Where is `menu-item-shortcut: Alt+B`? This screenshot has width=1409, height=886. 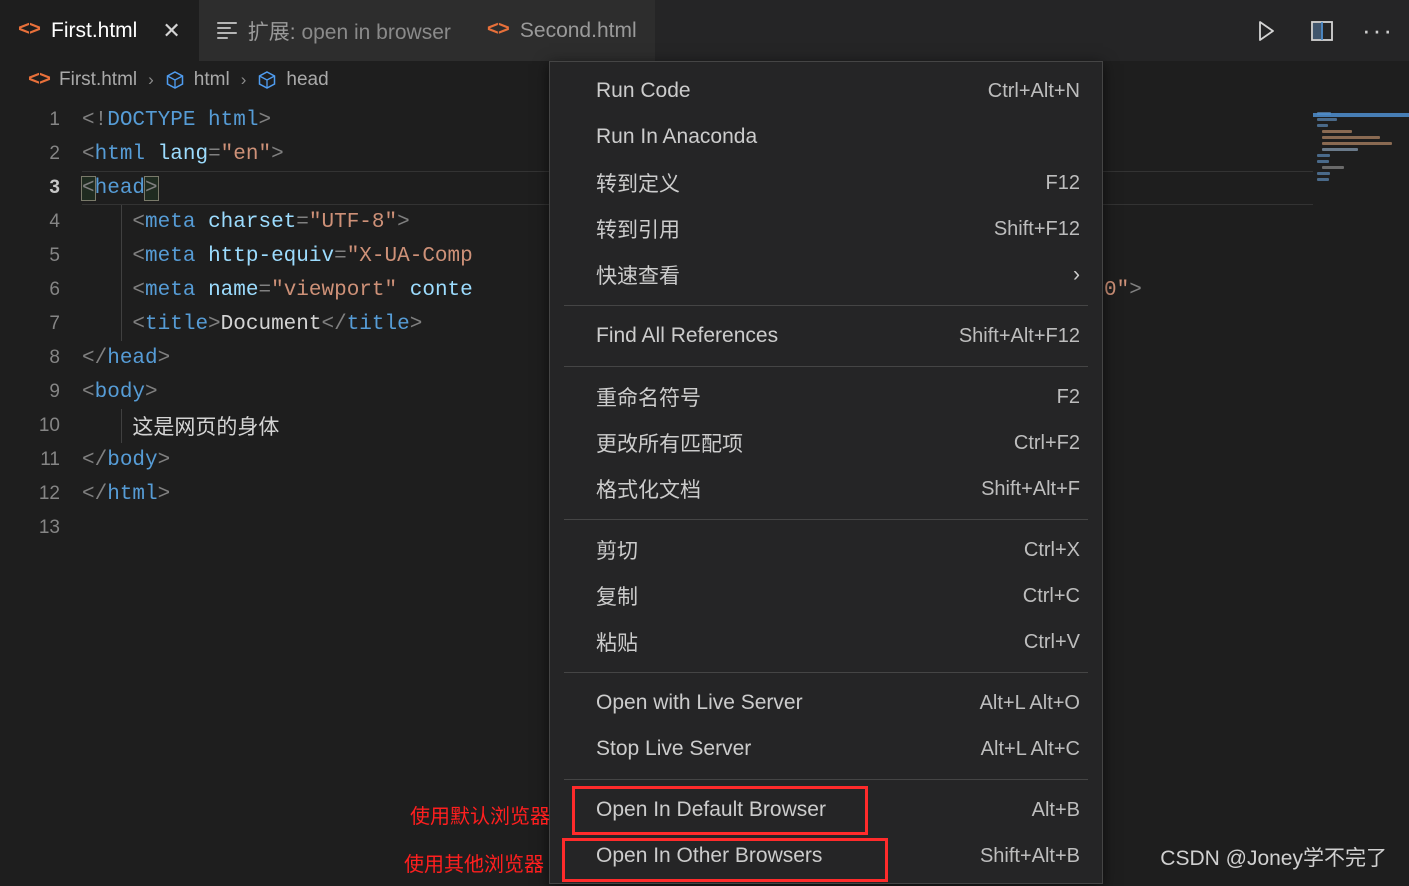 menu-item-shortcut: Alt+B is located at coordinates (1055, 809).